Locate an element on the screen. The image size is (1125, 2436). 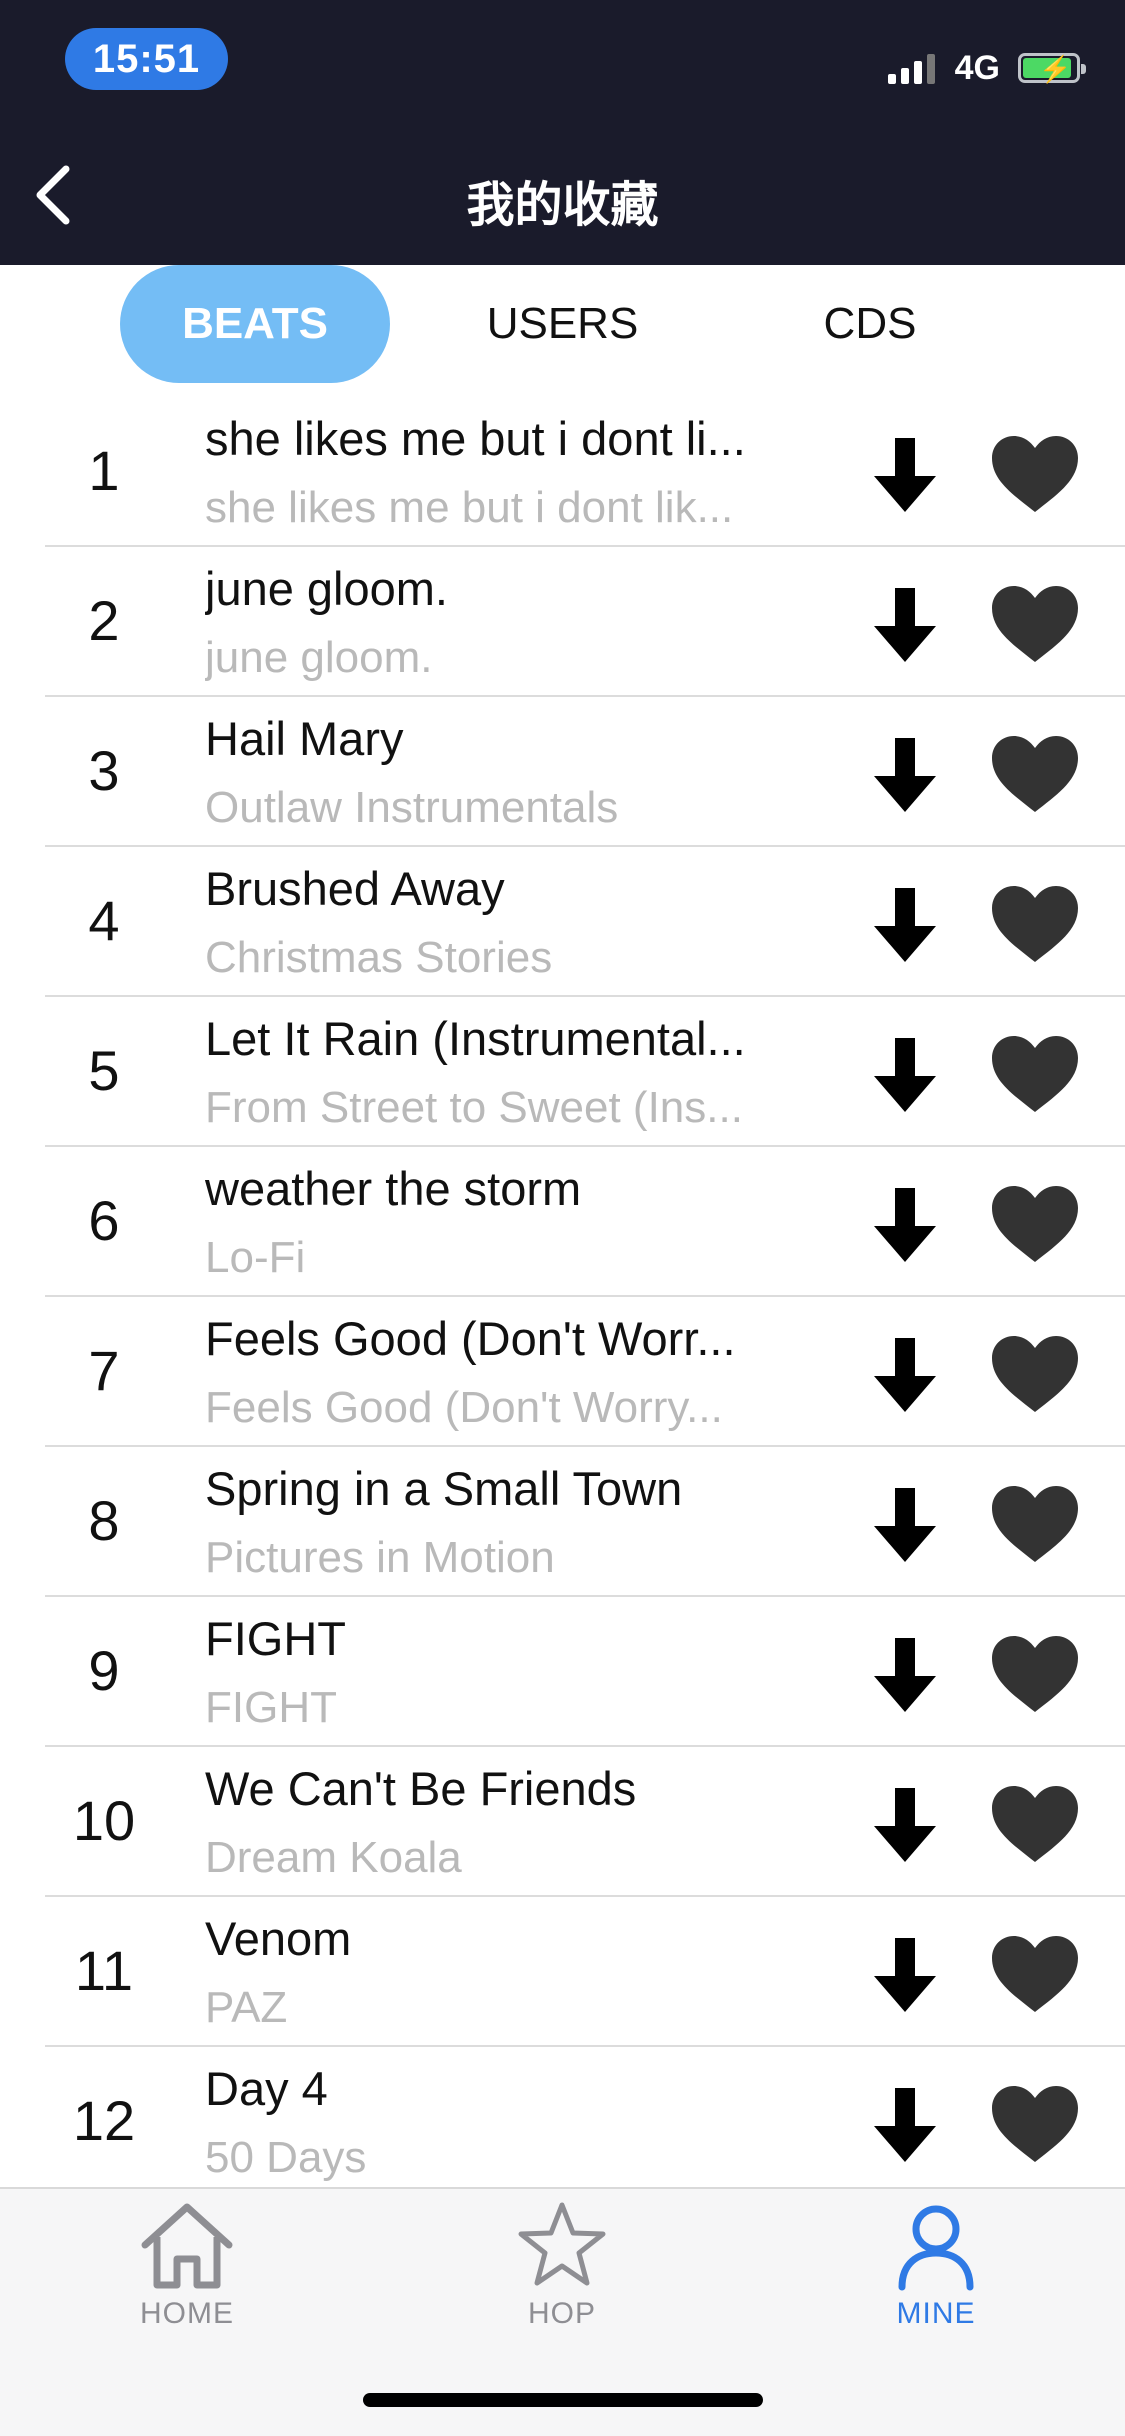
home-icon is located at coordinates (187, 2246).